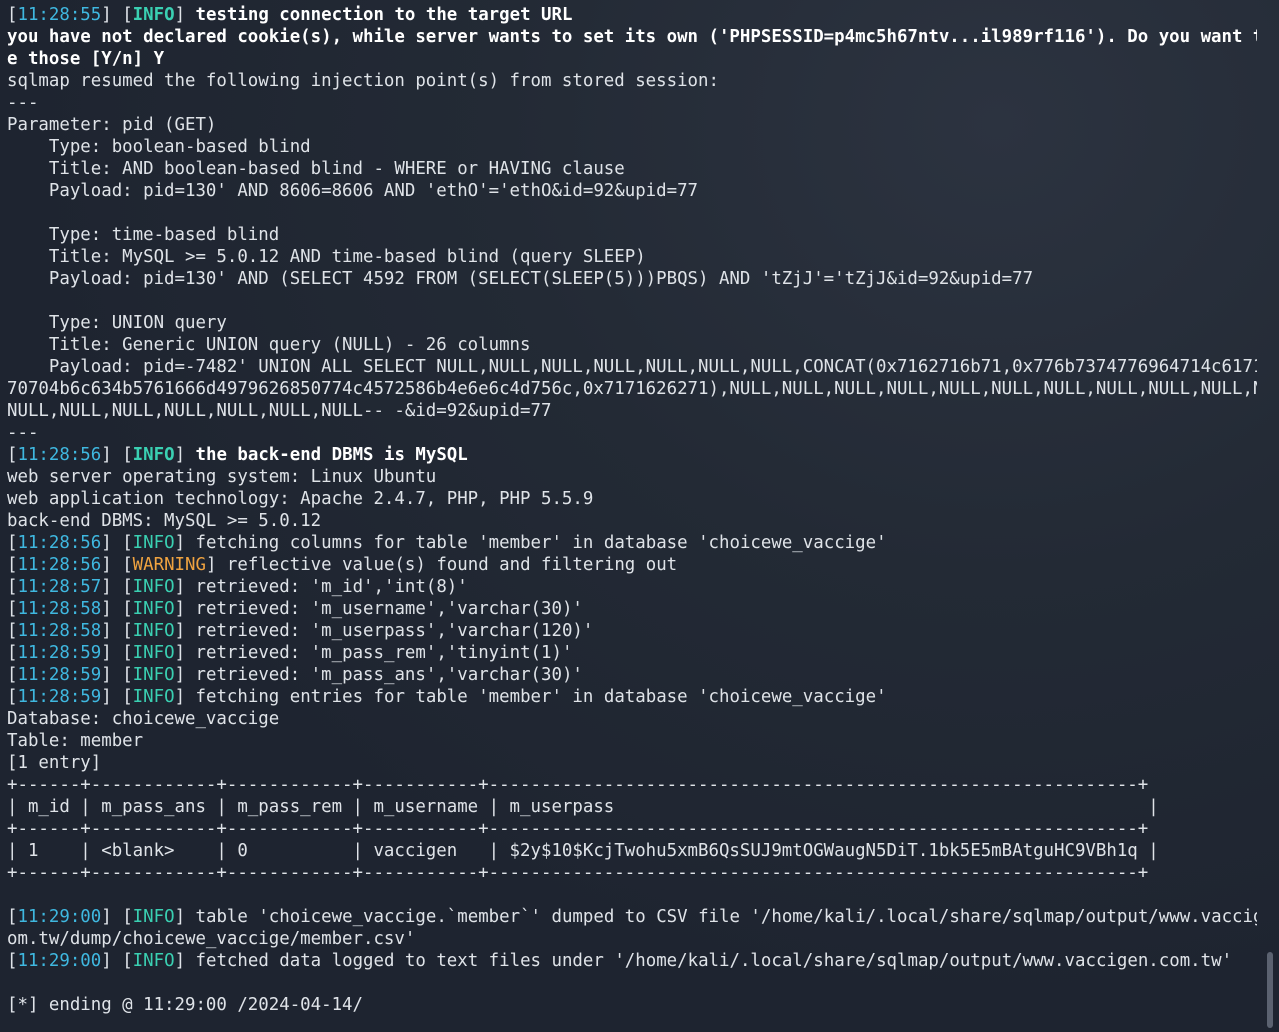 Image resolution: width=1279 pixels, height=1032 pixels. Describe the element at coordinates (143, 719) in the screenshot. I see `output-text: Database: choicewe_vaccige` at that location.